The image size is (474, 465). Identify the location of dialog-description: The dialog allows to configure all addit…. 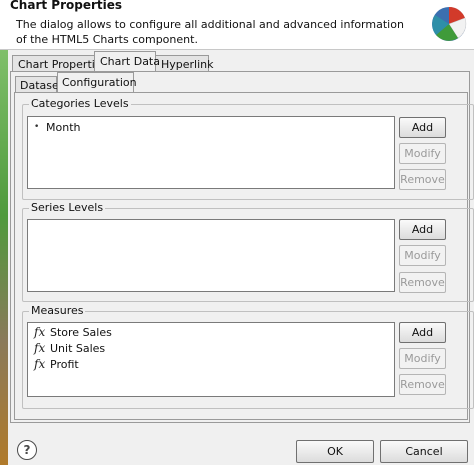
(210, 32).